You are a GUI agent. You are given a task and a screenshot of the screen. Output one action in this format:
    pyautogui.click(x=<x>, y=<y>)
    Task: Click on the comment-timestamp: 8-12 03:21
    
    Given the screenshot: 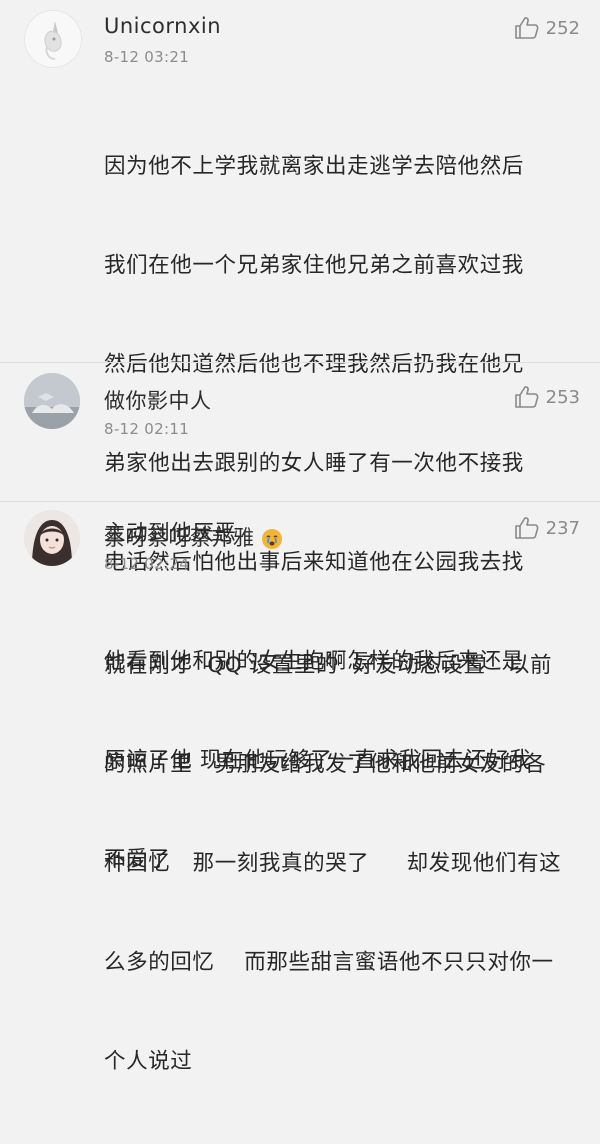 What is the action you would take?
    pyautogui.click(x=147, y=57)
    